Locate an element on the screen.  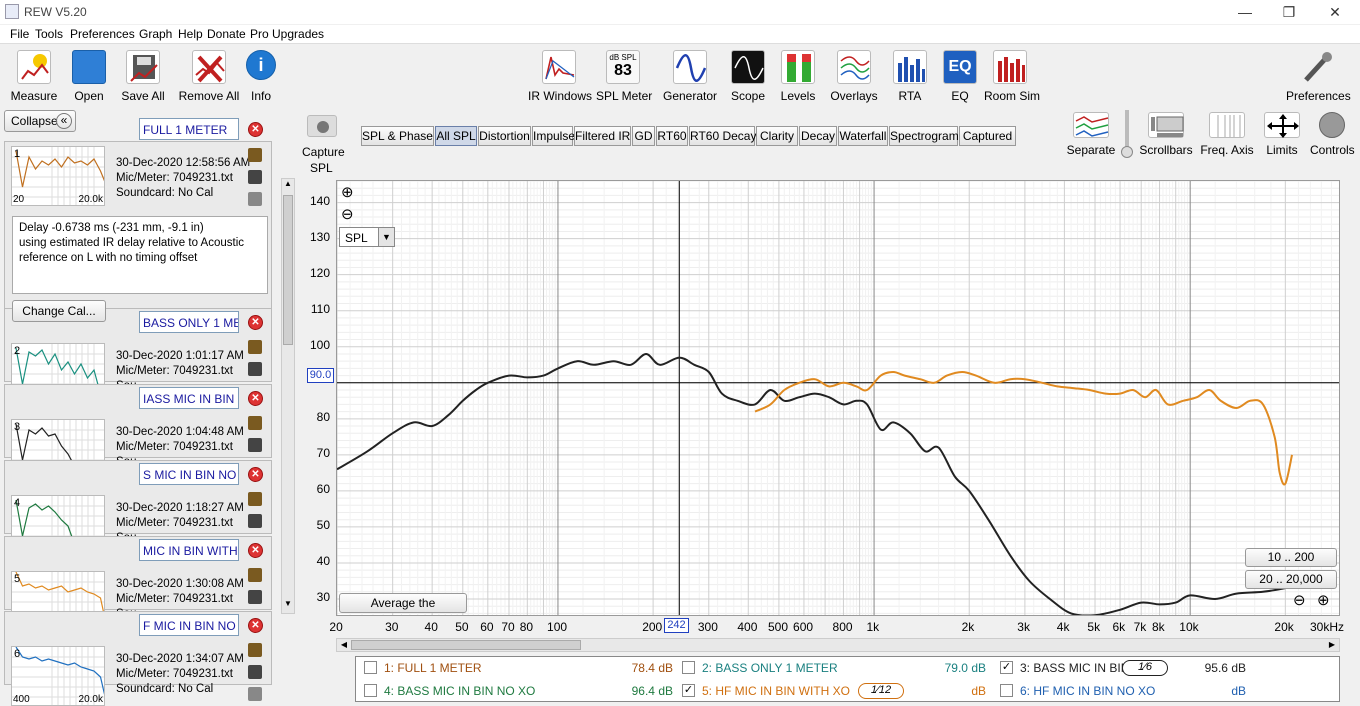
tab-all-spl: All SPL is located at coordinates (456, 136).